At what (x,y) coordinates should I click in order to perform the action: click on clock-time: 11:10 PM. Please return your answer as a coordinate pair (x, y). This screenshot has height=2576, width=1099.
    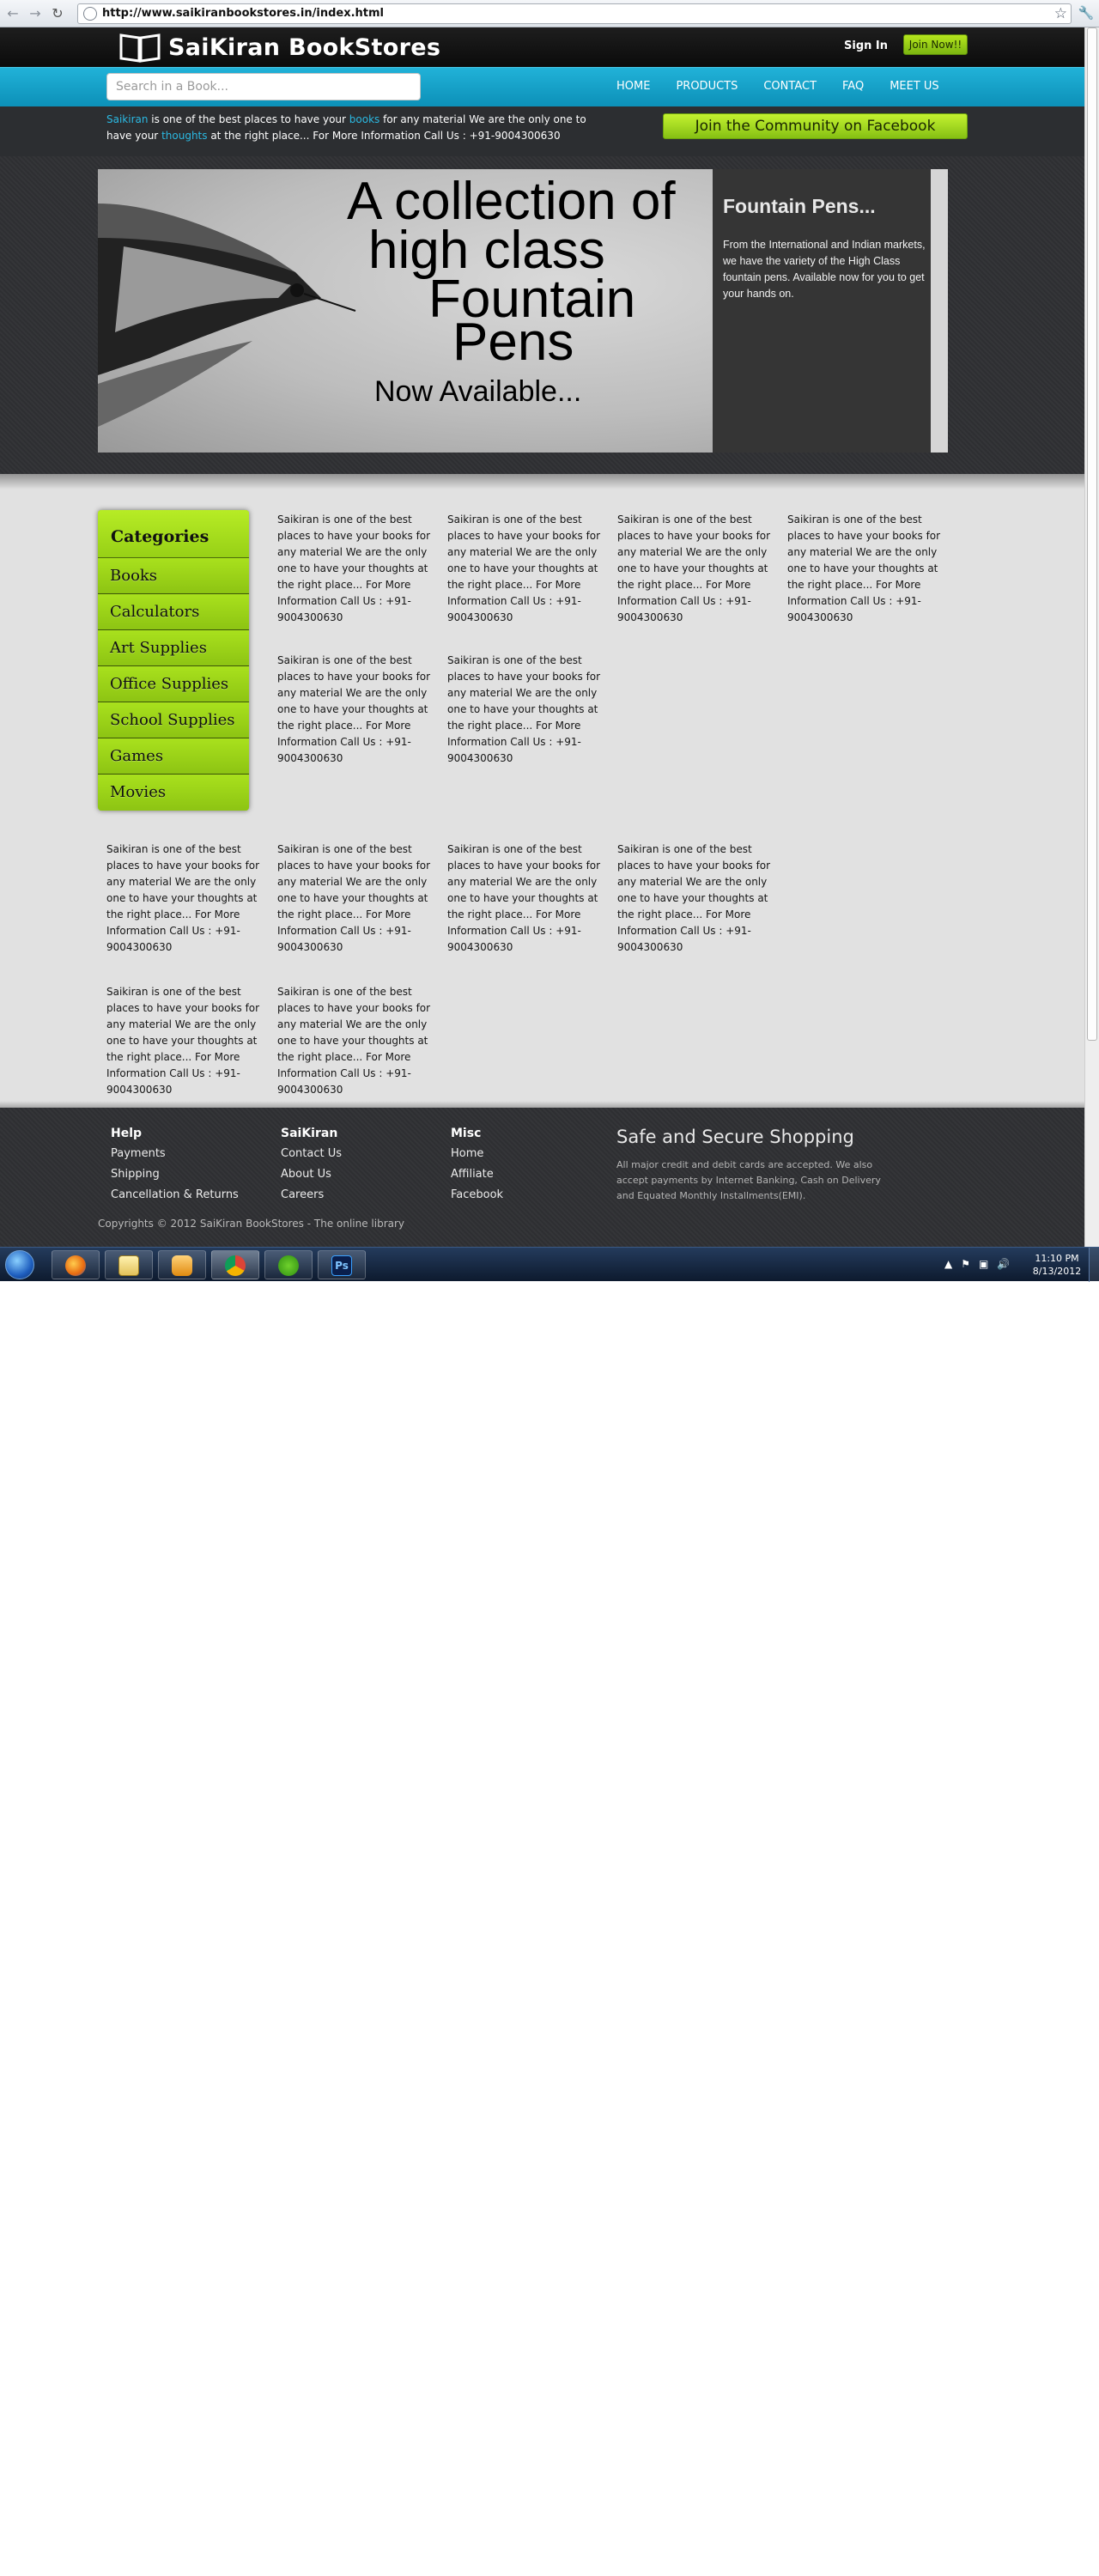
    Looking at the image, I should click on (1057, 1258).